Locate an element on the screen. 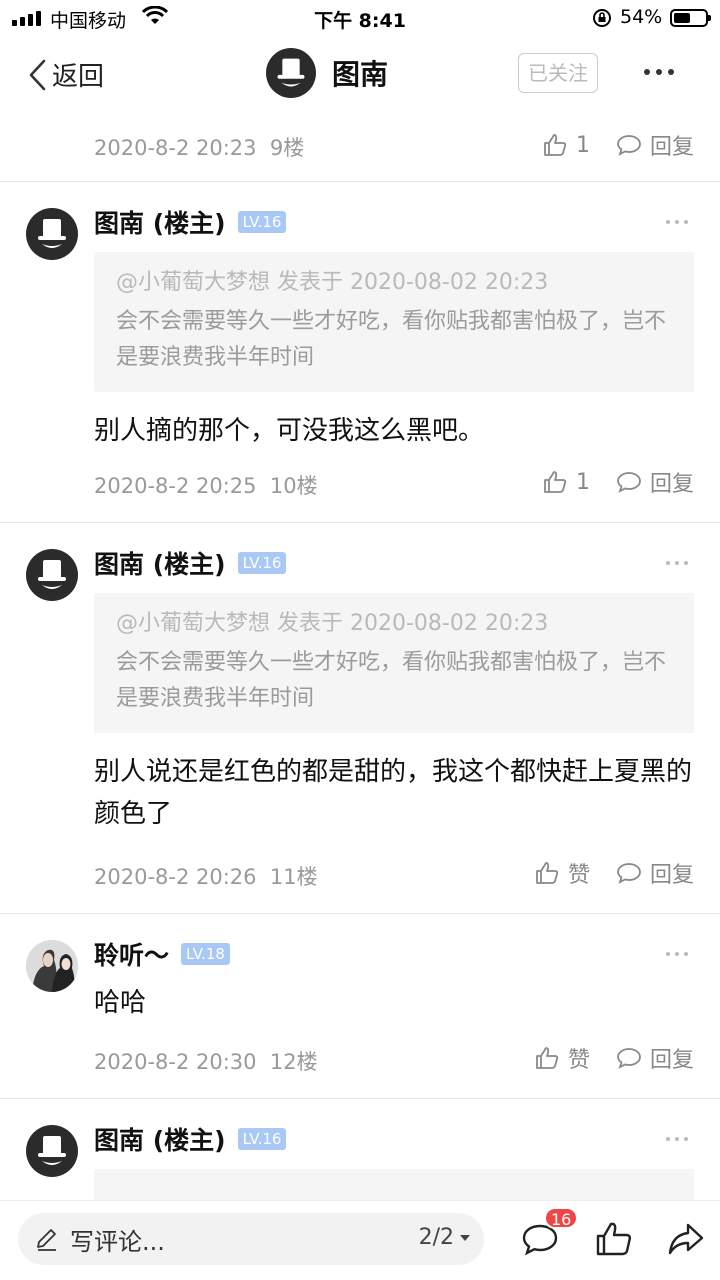  level-badge: LV.18 is located at coordinates (205, 954).